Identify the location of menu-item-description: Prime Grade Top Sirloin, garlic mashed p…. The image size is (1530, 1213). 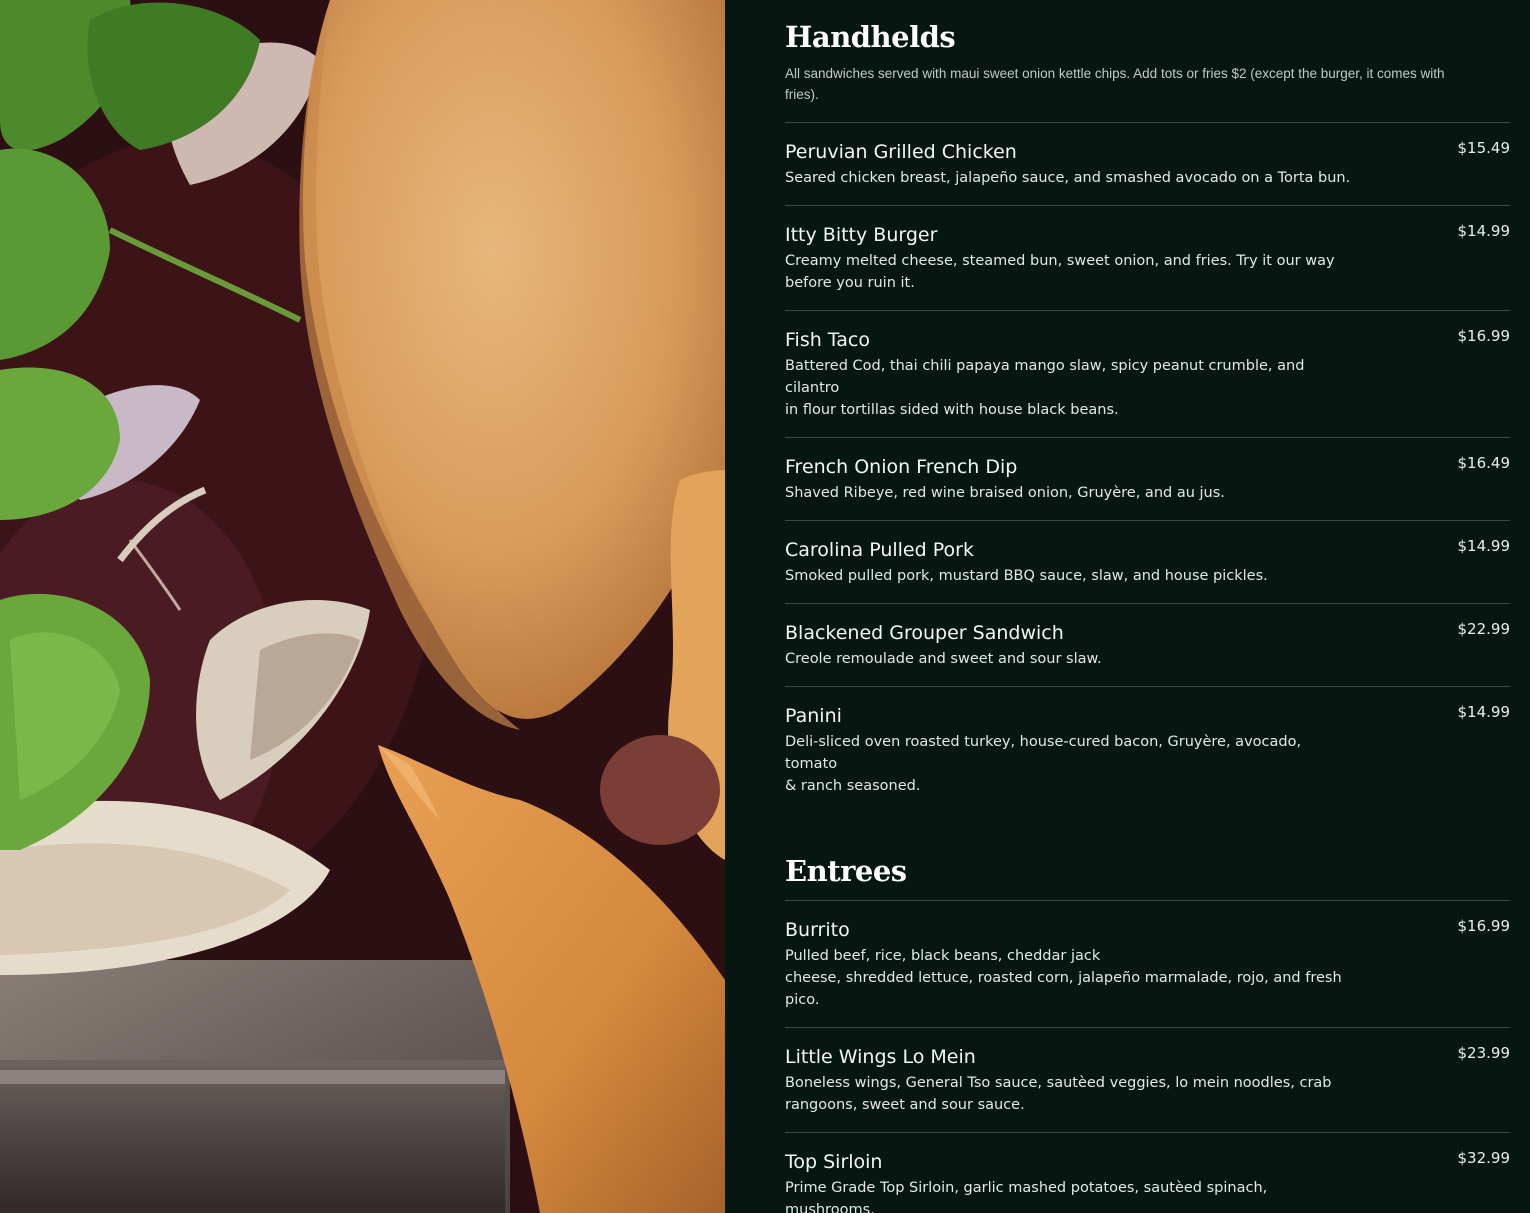
(1070, 1195).